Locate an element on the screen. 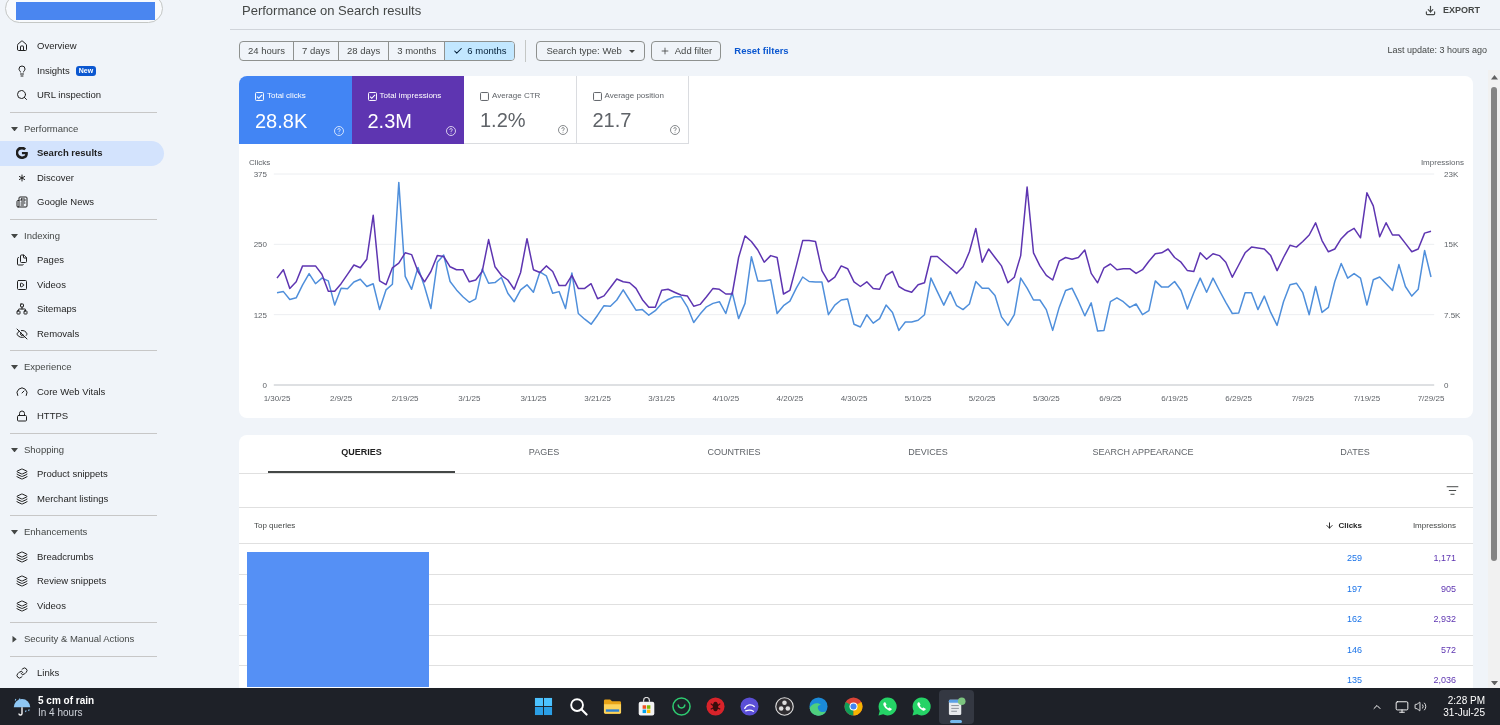  scroll-up-arrow-icon is located at coordinates (1494, 77).